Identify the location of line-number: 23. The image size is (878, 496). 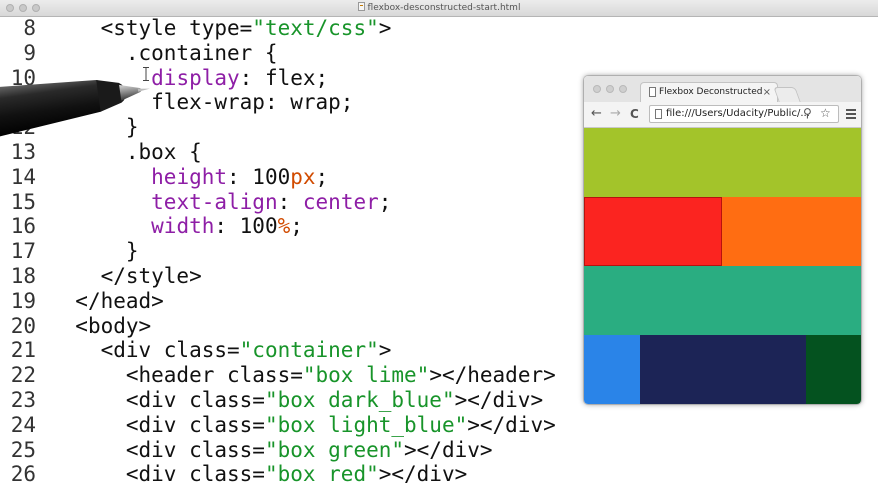
(23, 400).